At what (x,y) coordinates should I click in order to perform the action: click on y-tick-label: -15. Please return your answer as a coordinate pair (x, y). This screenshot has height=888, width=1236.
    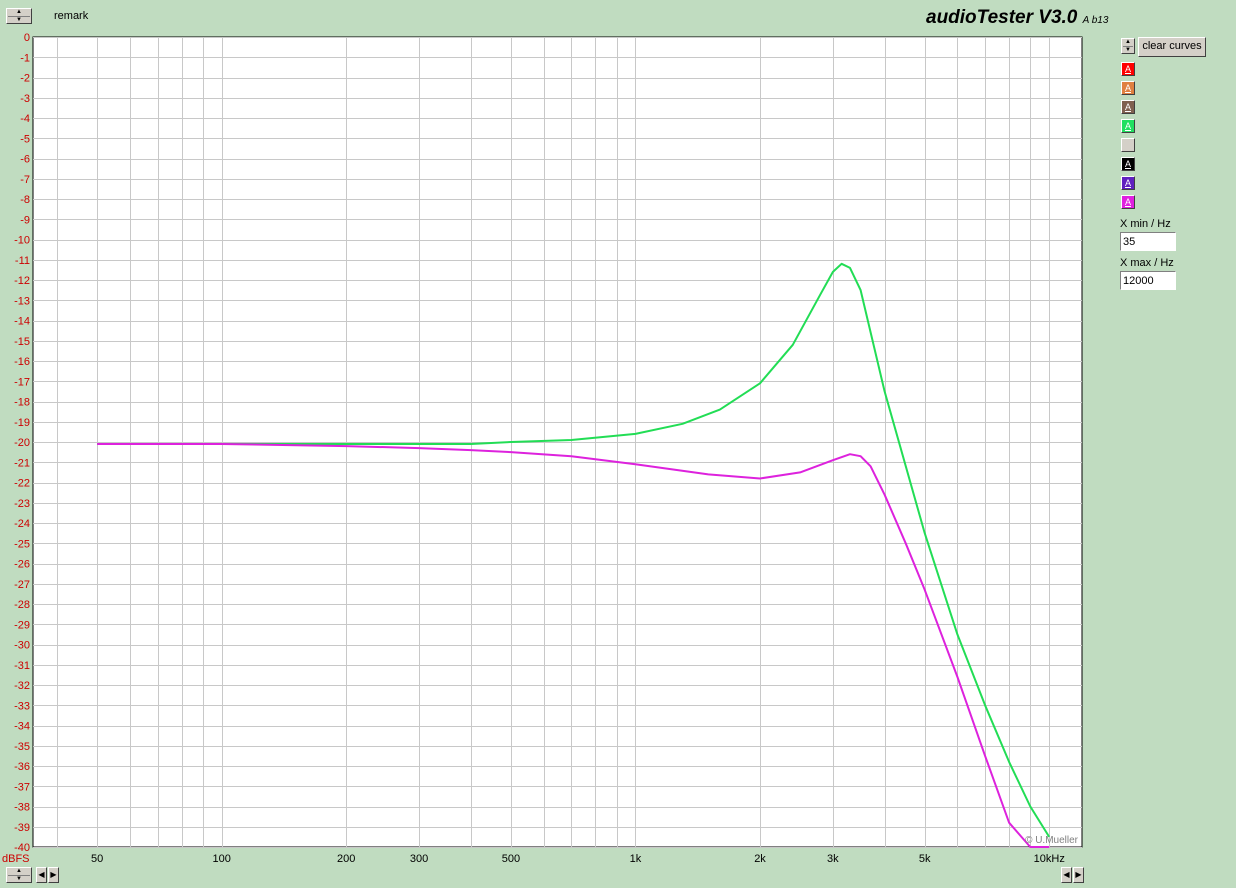
    Looking at the image, I should click on (22, 342).